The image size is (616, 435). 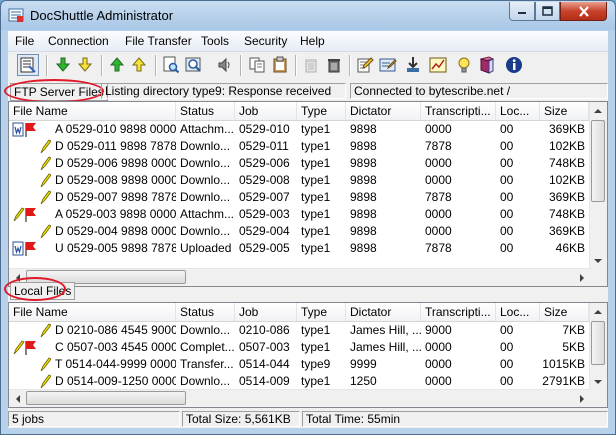 What do you see at coordinates (383, 312) in the screenshot?
I see `local-column-header: Dictator` at bounding box center [383, 312].